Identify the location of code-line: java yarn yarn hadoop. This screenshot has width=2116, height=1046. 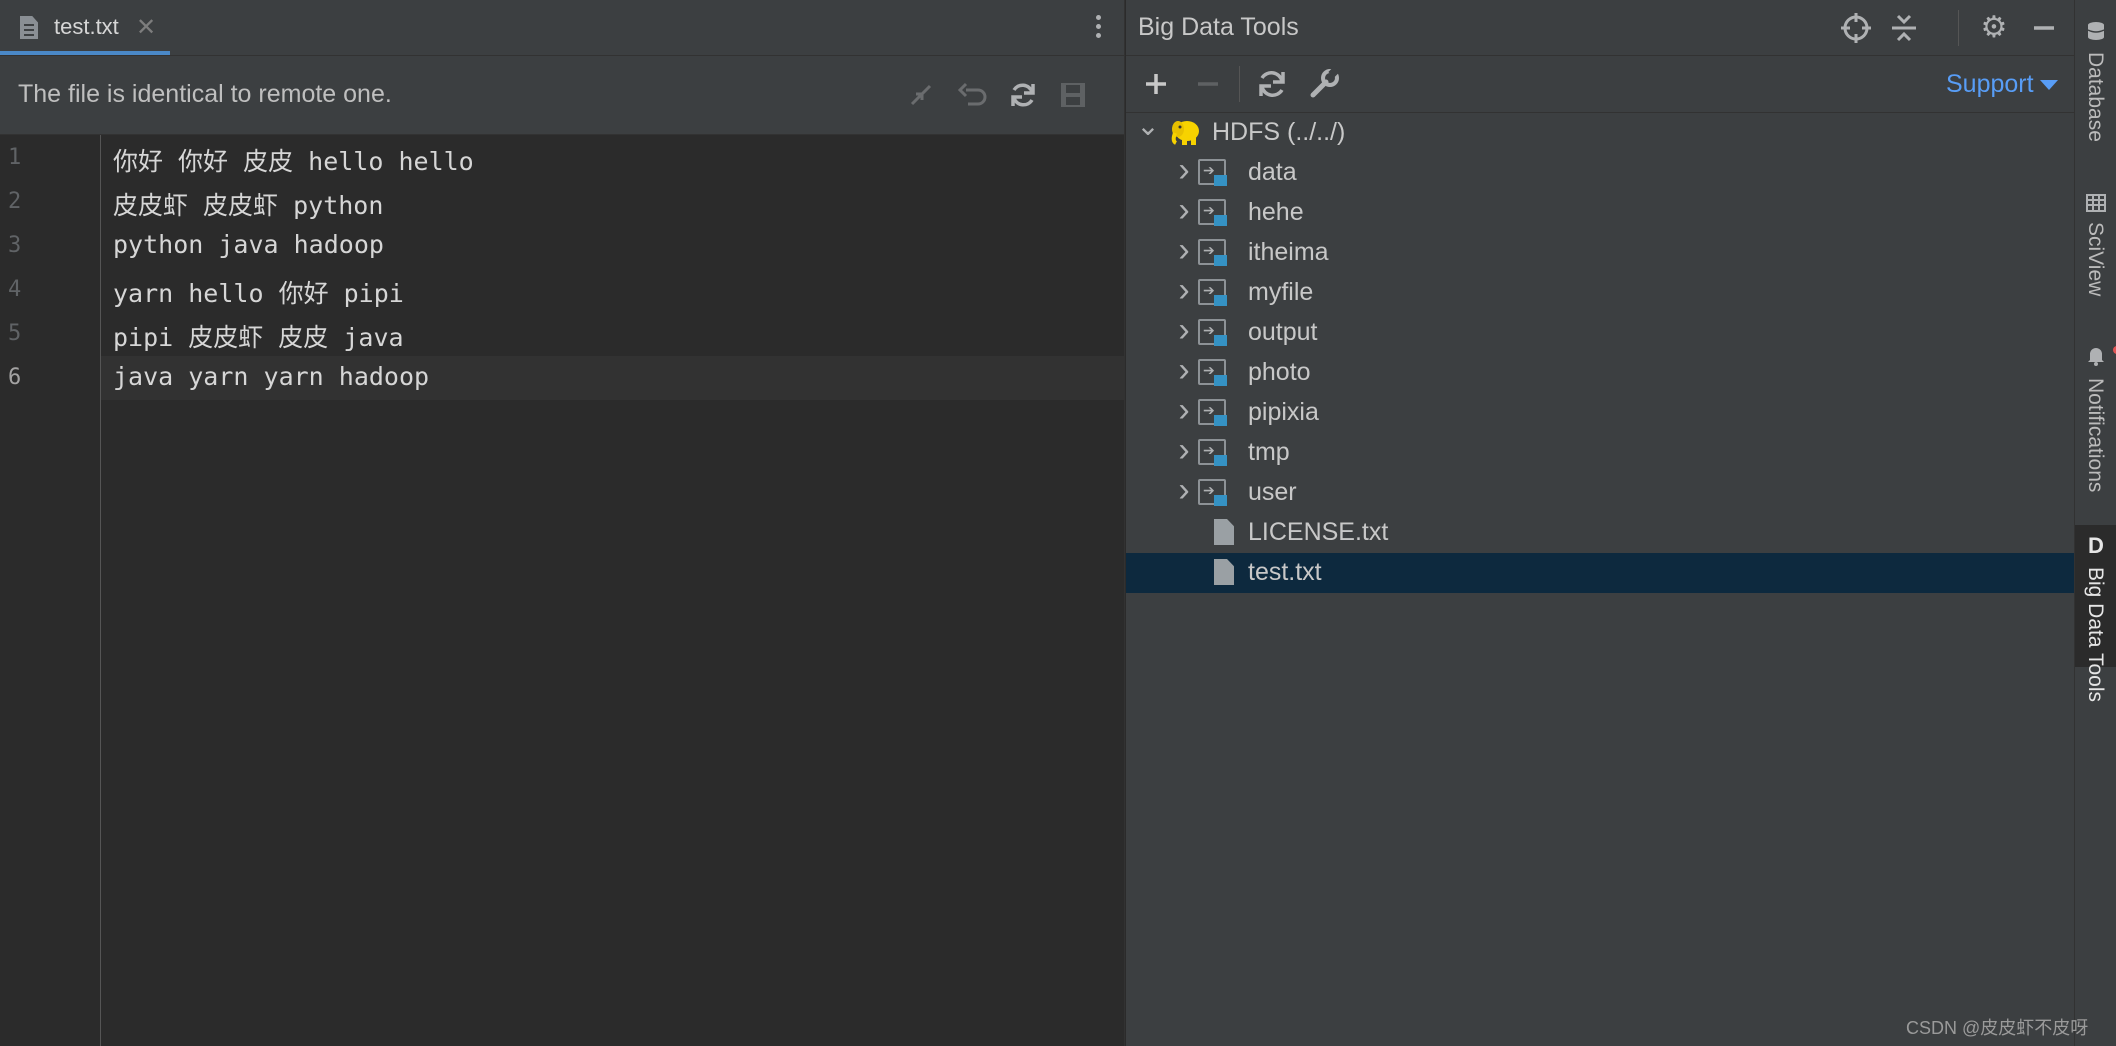
(271, 376).